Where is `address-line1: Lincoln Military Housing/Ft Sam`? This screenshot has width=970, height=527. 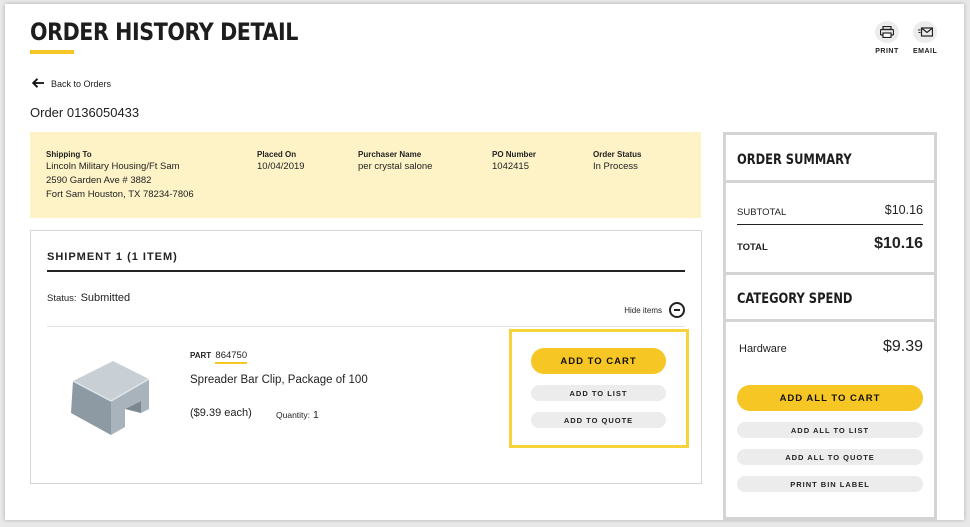 address-line1: Lincoln Military Housing/Ft Sam is located at coordinates (113, 166).